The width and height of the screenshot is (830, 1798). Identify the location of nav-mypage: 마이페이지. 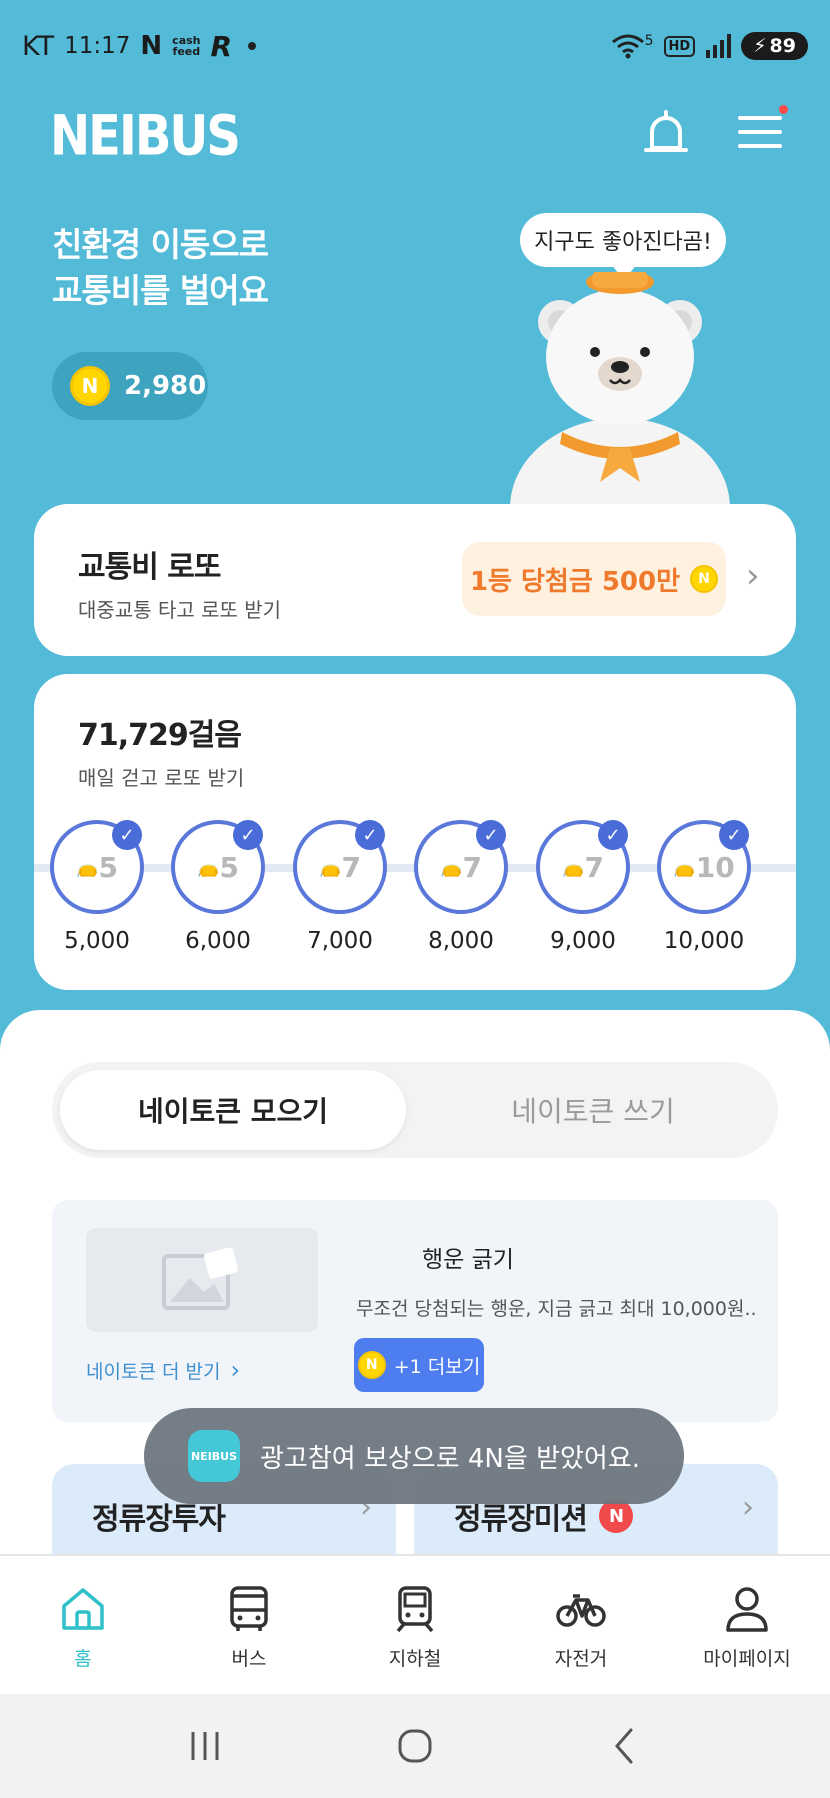
(747, 1625).